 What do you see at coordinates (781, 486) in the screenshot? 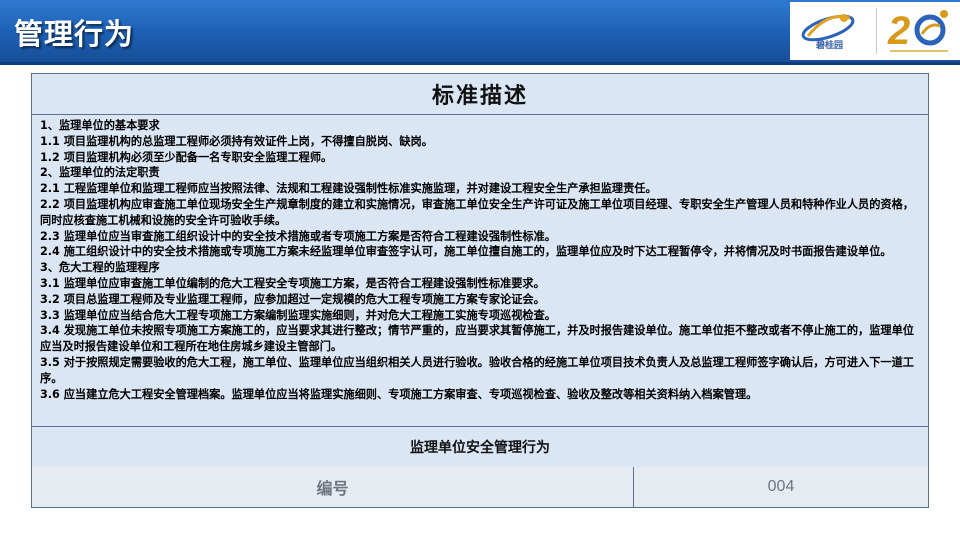
I see `code-value: 004` at bounding box center [781, 486].